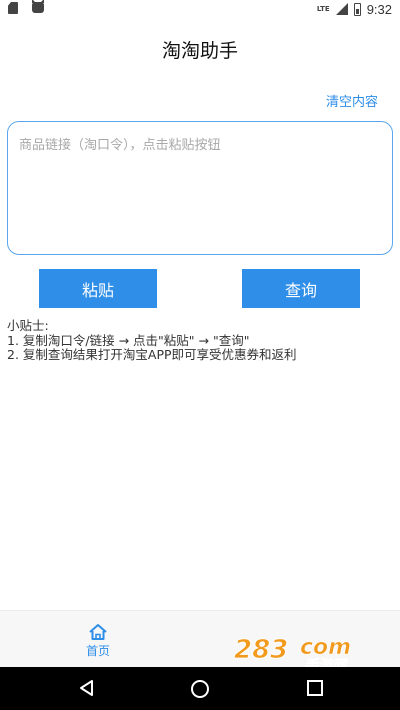 This screenshot has height=710, width=400. I want to click on tips-heading: 小贴士:, so click(28, 325).